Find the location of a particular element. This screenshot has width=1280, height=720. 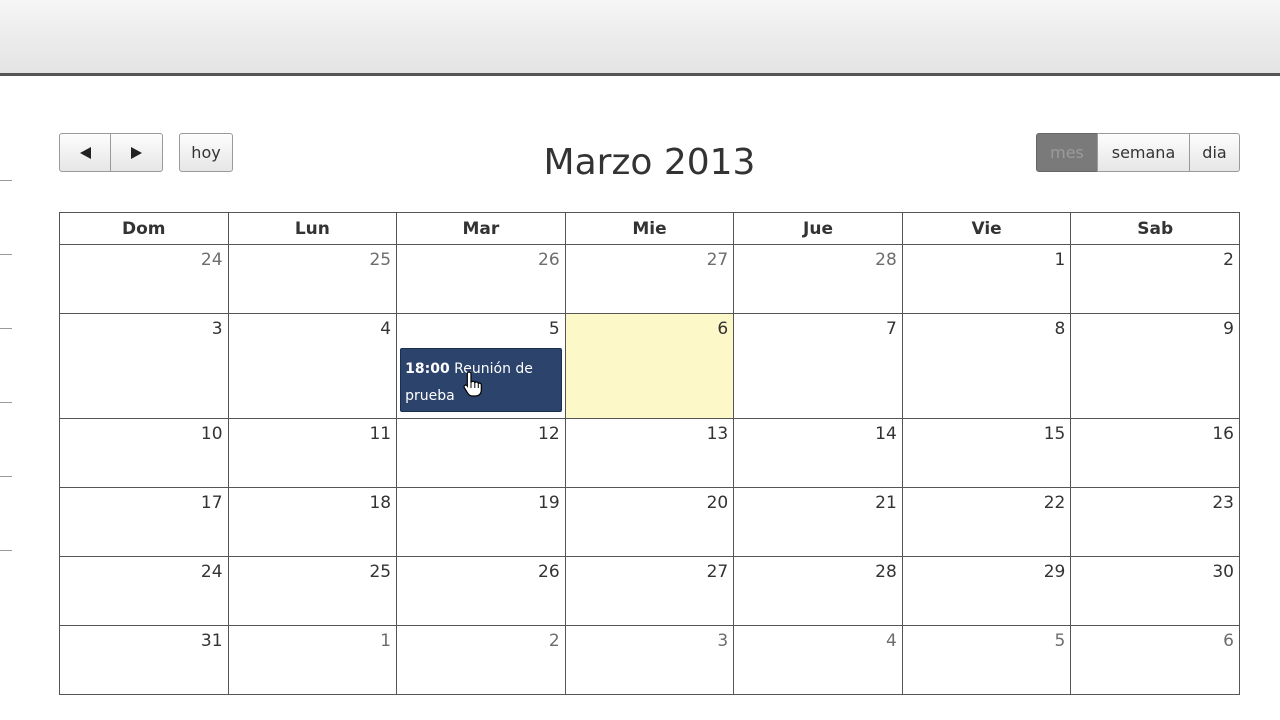

day-number: 31 is located at coordinates (211, 641).